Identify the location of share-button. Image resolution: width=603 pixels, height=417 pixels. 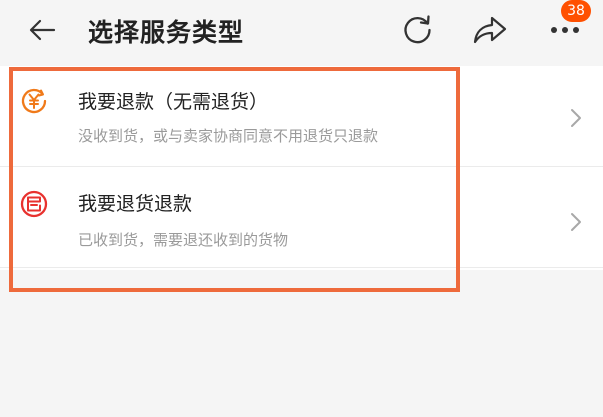
(490, 30).